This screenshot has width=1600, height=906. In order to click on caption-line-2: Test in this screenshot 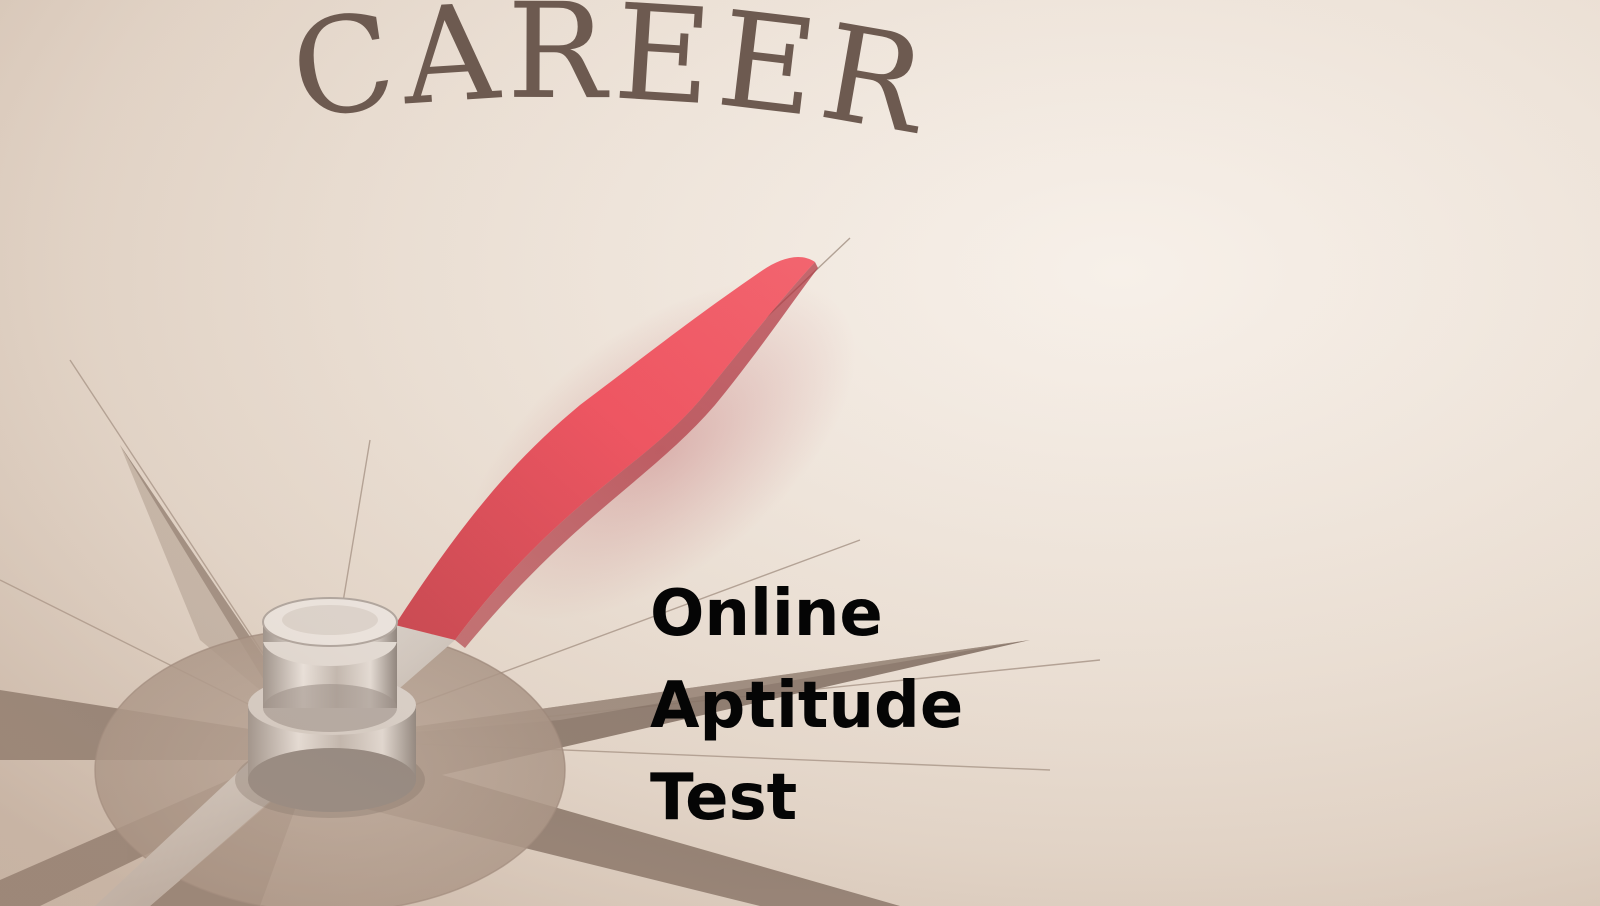, I will do `click(724, 798)`.